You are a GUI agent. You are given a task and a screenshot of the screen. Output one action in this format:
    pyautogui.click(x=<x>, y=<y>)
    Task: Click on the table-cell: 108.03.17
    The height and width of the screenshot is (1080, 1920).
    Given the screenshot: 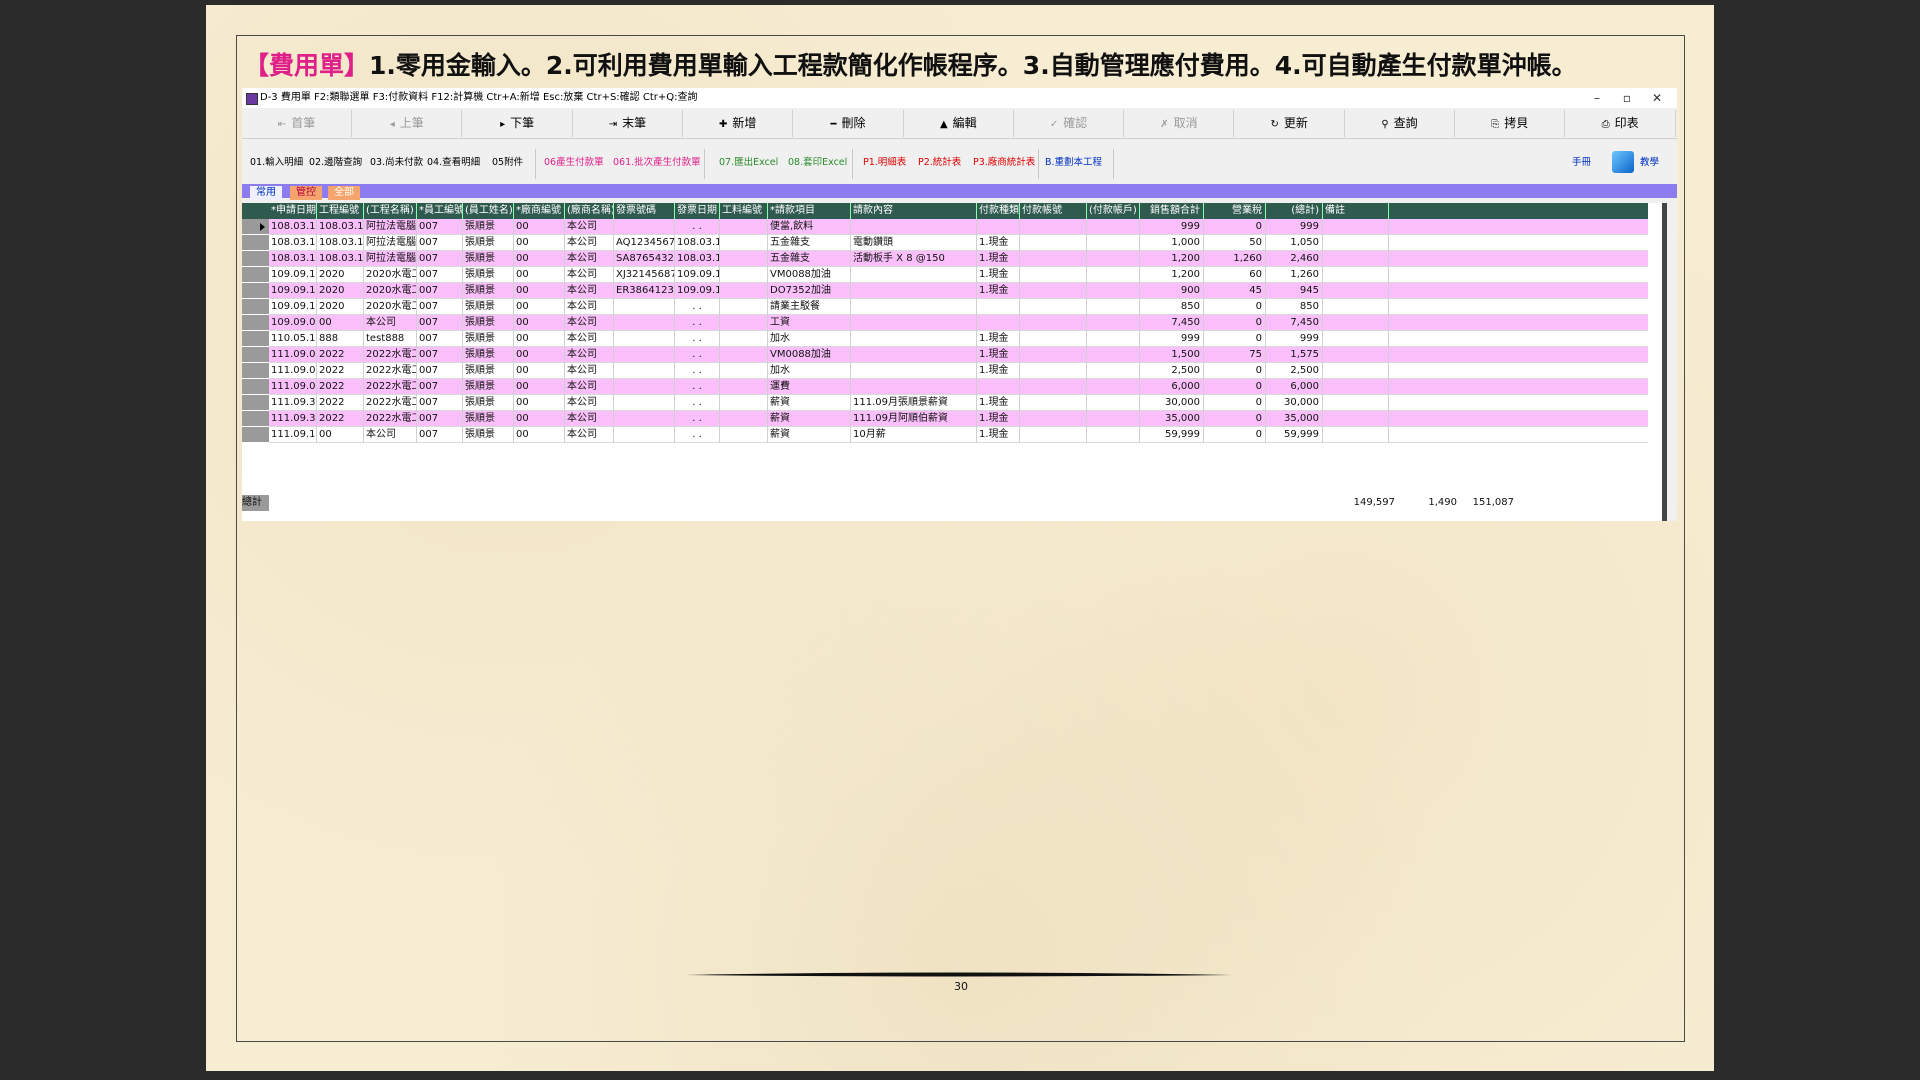 What is the action you would take?
    pyautogui.click(x=697, y=243)
    